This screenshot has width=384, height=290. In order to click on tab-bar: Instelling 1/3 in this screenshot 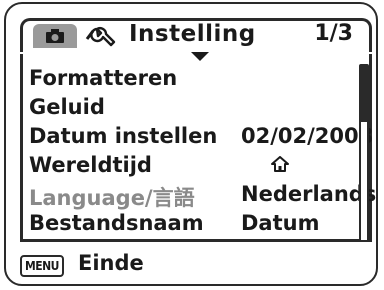, I will do `click(196, 35)`.